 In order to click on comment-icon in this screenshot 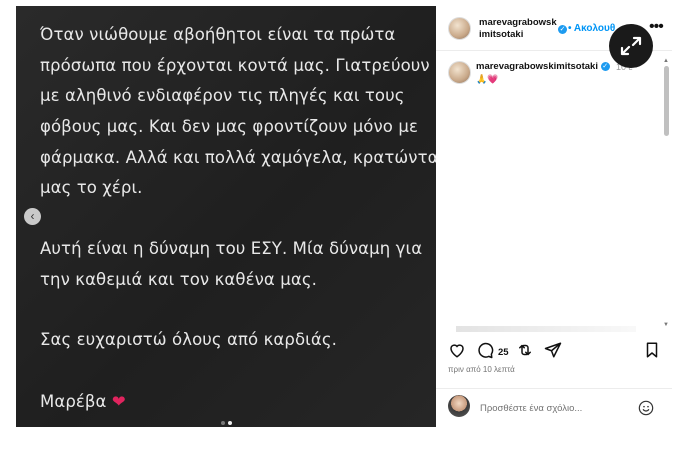, I will do `click(485, 352)`.